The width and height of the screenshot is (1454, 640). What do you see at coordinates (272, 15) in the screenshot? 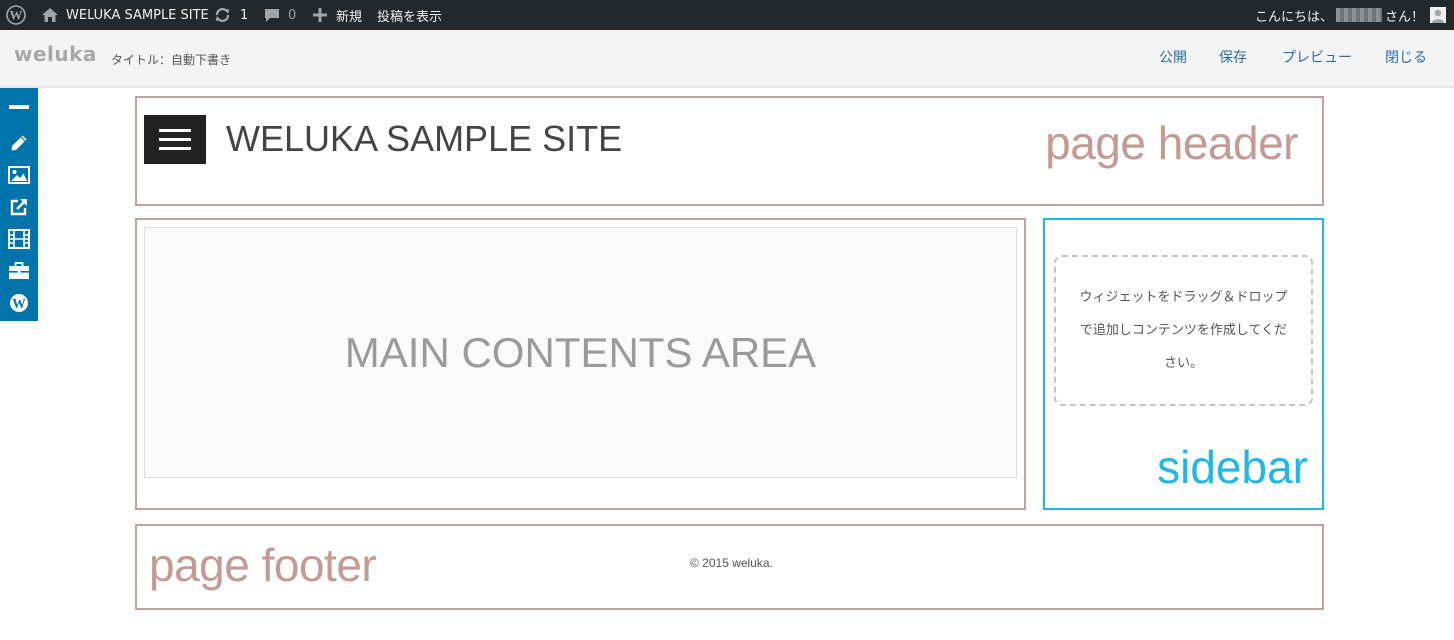
I see `comment-bubble-icon` at bounding box center [272, 15].